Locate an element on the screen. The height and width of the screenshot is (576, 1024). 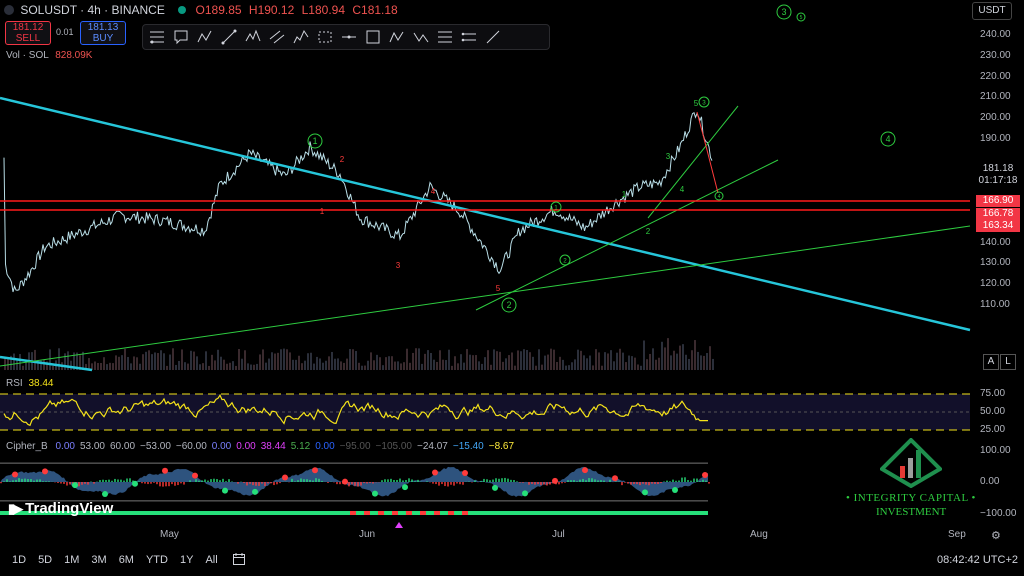
sell-button: 181.12 SELL is located at coordinates (28, 33).